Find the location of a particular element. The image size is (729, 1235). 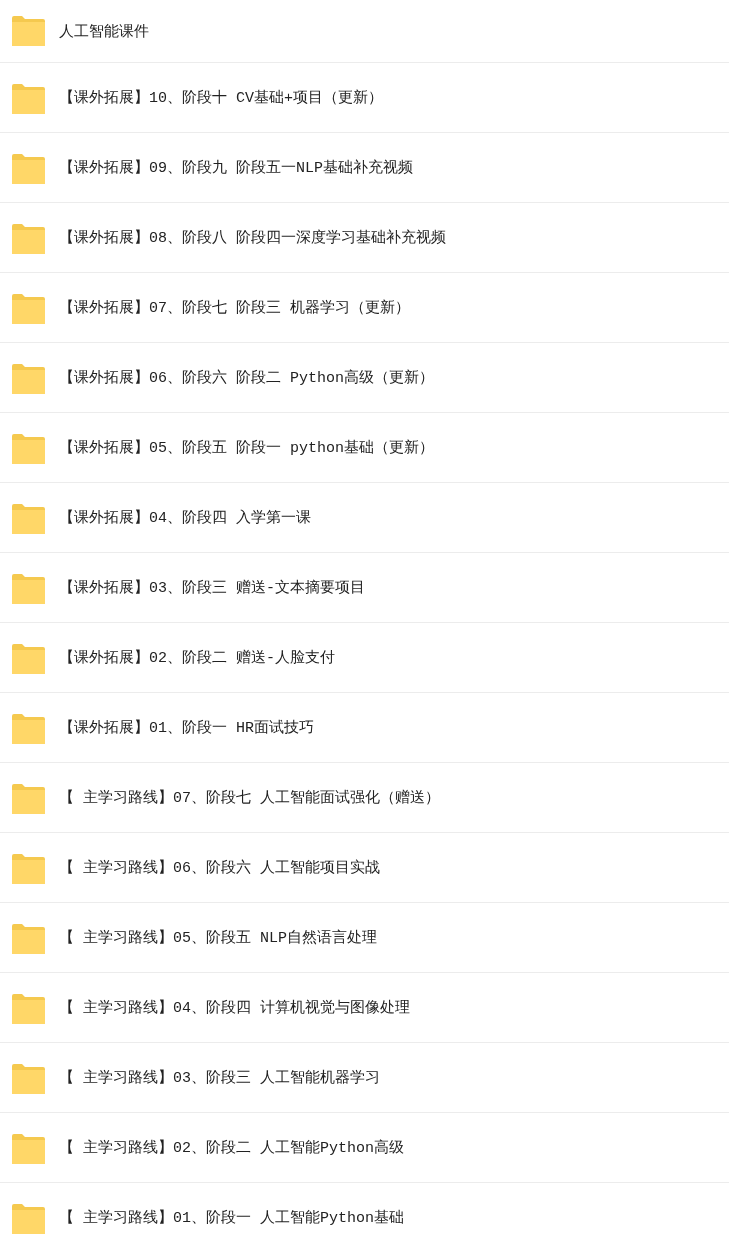

folder-name: 【 主学习路线】04、阶段四 计算机视觉与图像处理 is located at coordinates (234, 1007).